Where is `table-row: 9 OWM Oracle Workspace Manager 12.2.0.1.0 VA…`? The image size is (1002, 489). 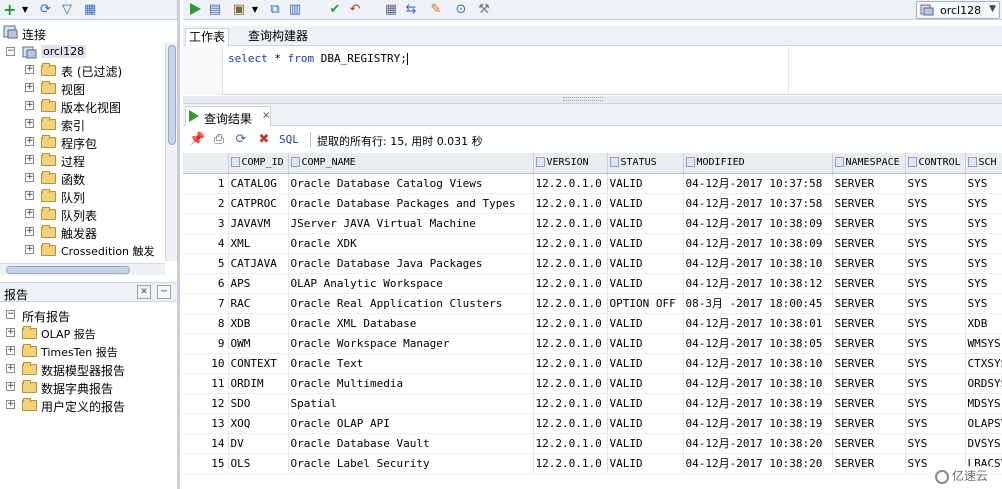
table-row: 9 OWM Oracle Workspace Manager 12.2.0.1.0 VA… is located at coordinates (592, 343).